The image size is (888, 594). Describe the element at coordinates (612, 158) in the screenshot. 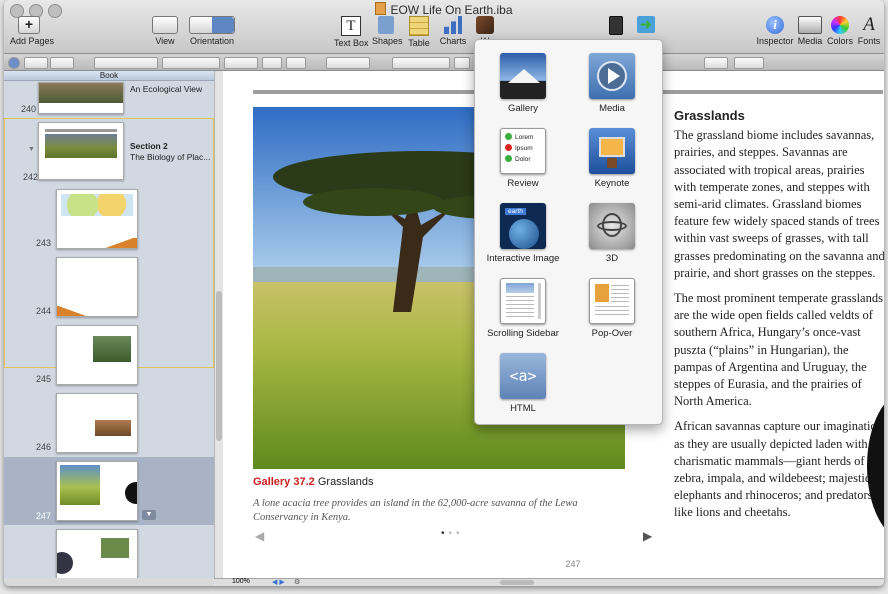

I see `widget-keynote: Keynote` at that location.